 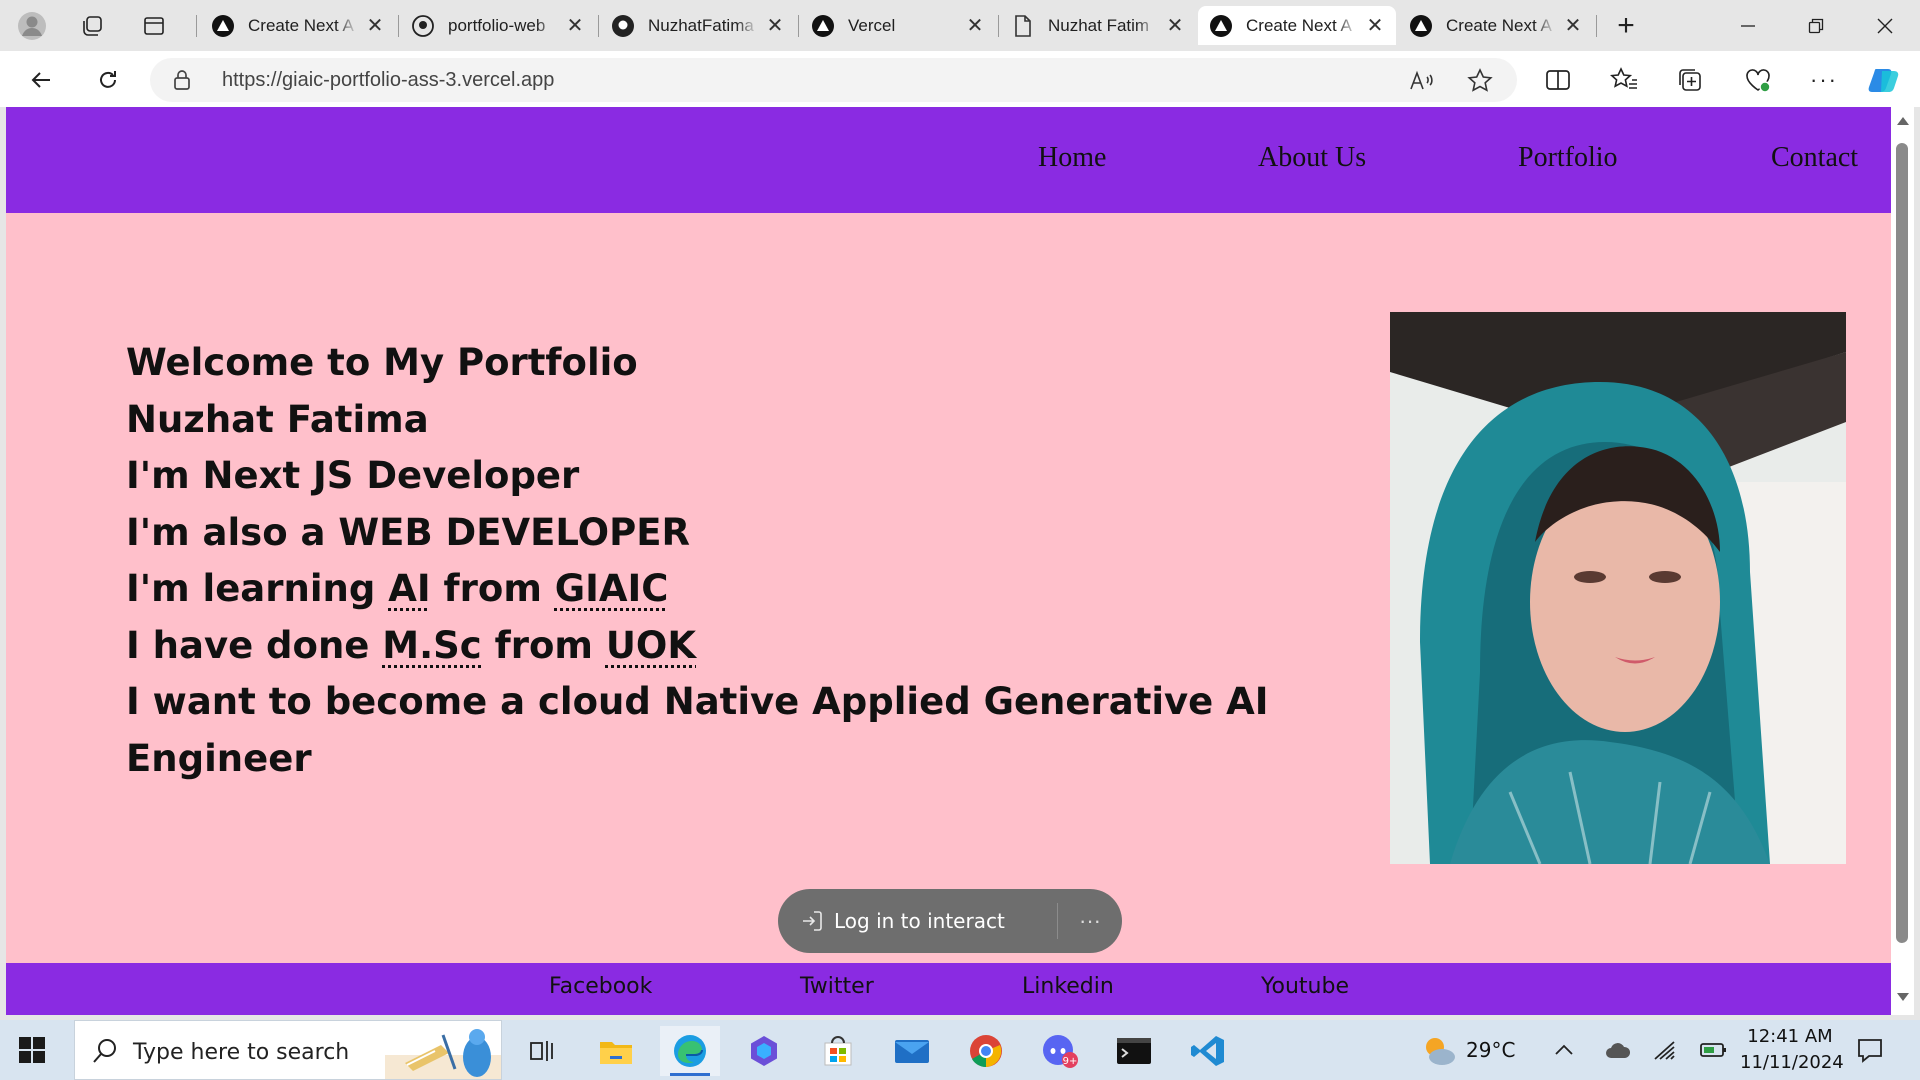 I want to click on abbr-uok: UOK, so click(x=651, y=645).